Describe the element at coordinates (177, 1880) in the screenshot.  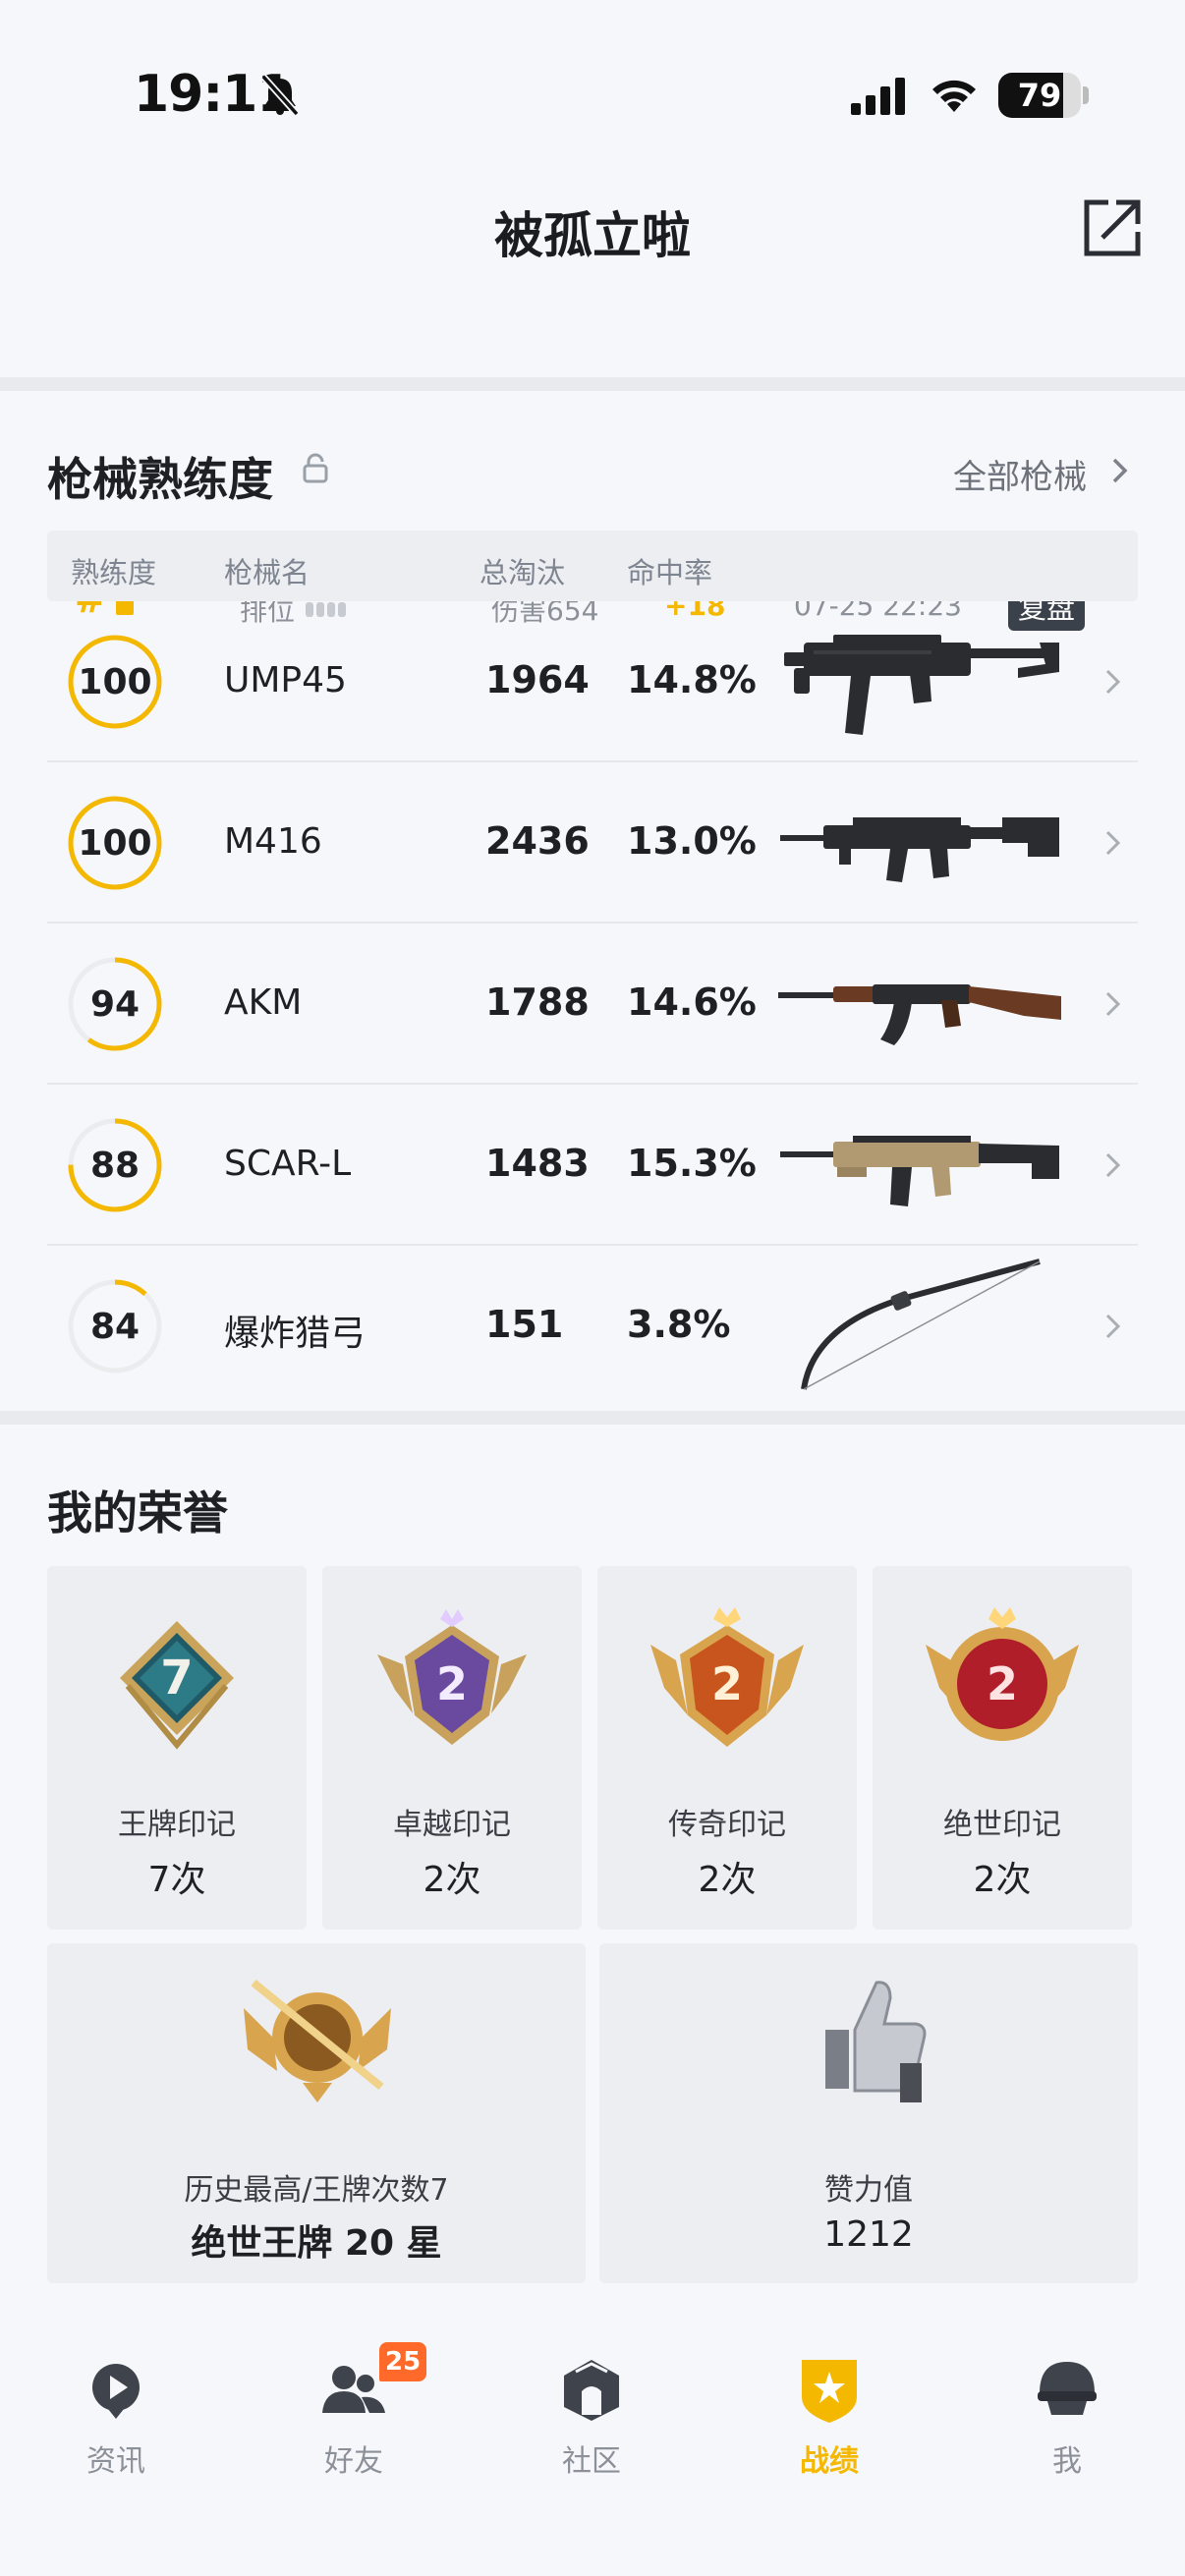
I see `honor-count: 7次` at that location.